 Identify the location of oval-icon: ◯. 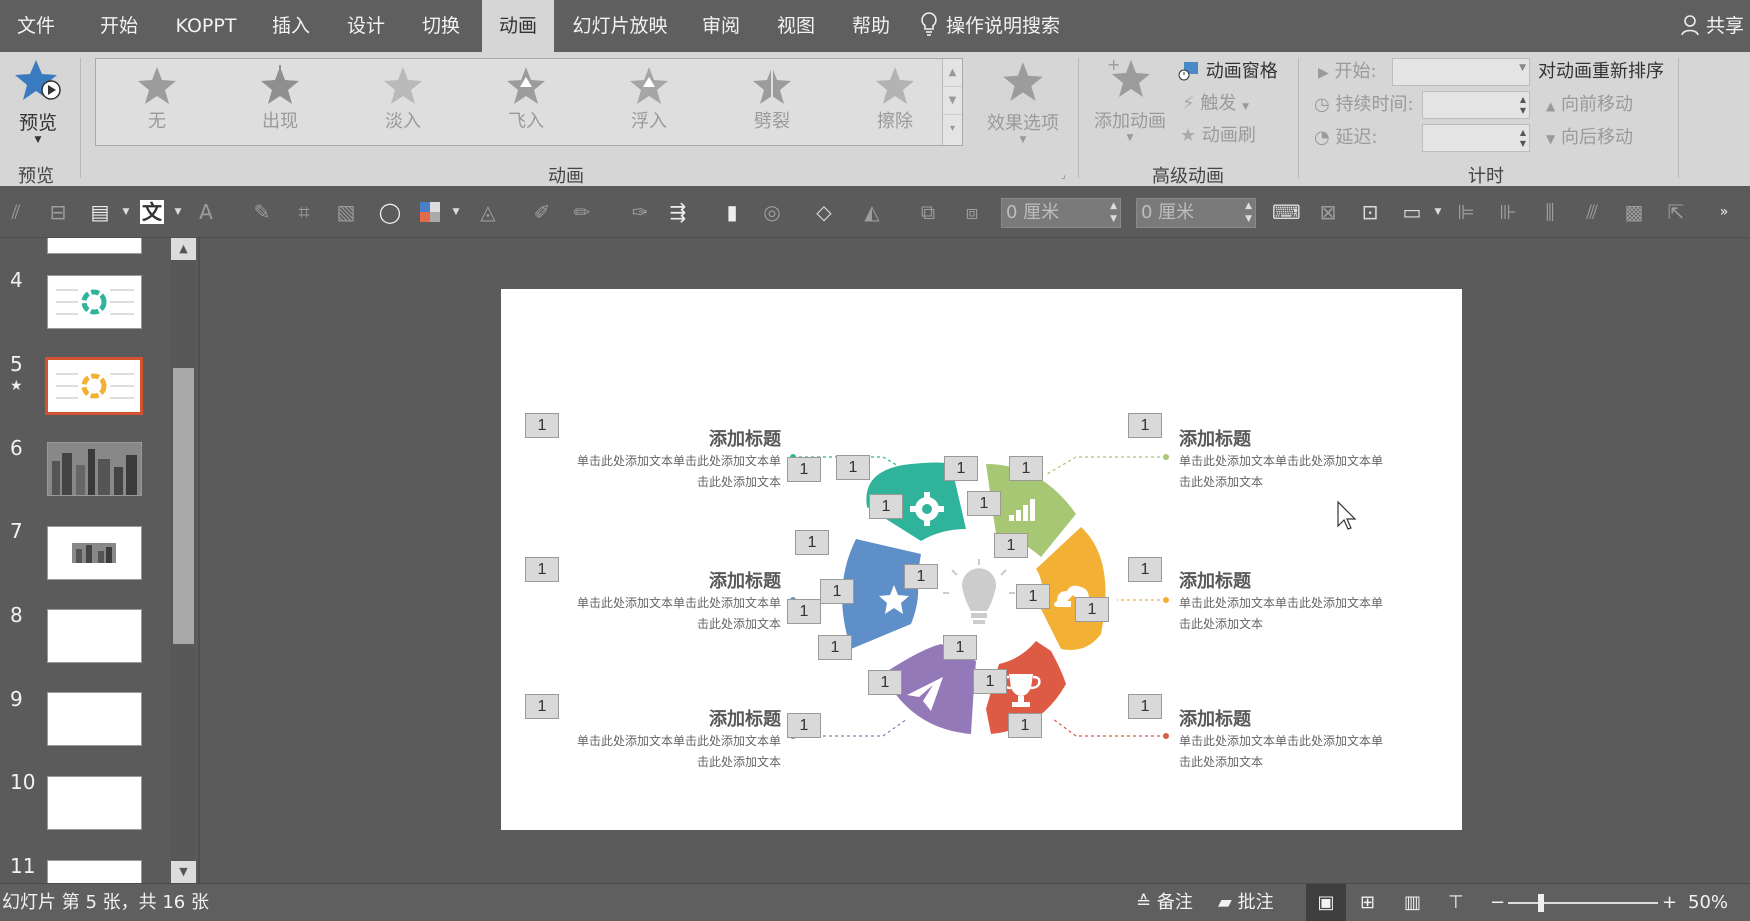
(390, 212).